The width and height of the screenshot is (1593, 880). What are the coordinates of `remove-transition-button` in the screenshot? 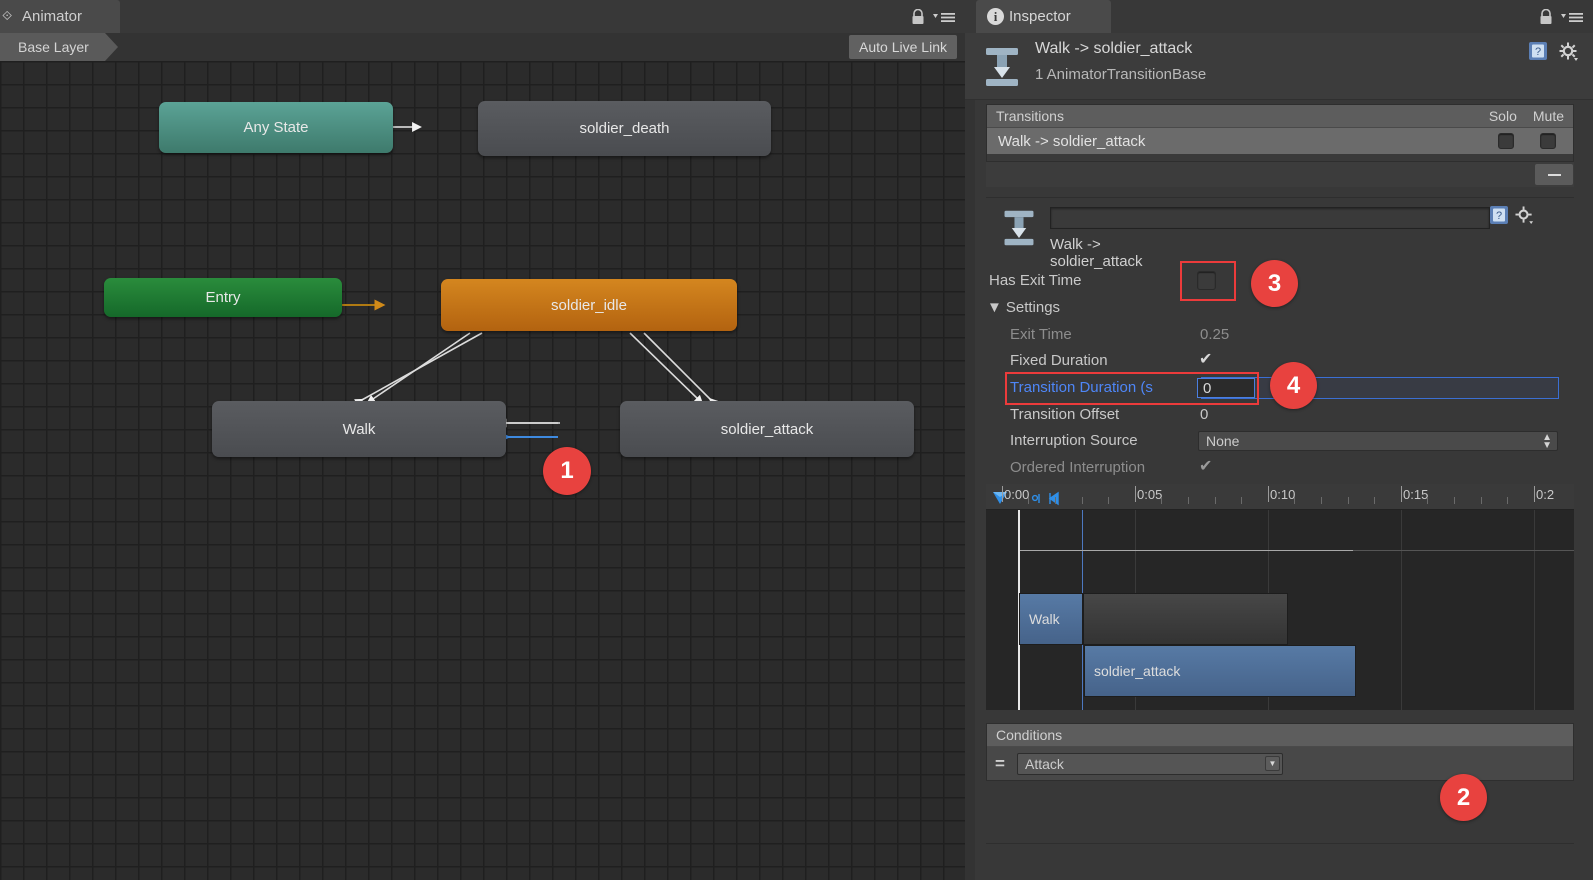 It's located at (1554, 174).